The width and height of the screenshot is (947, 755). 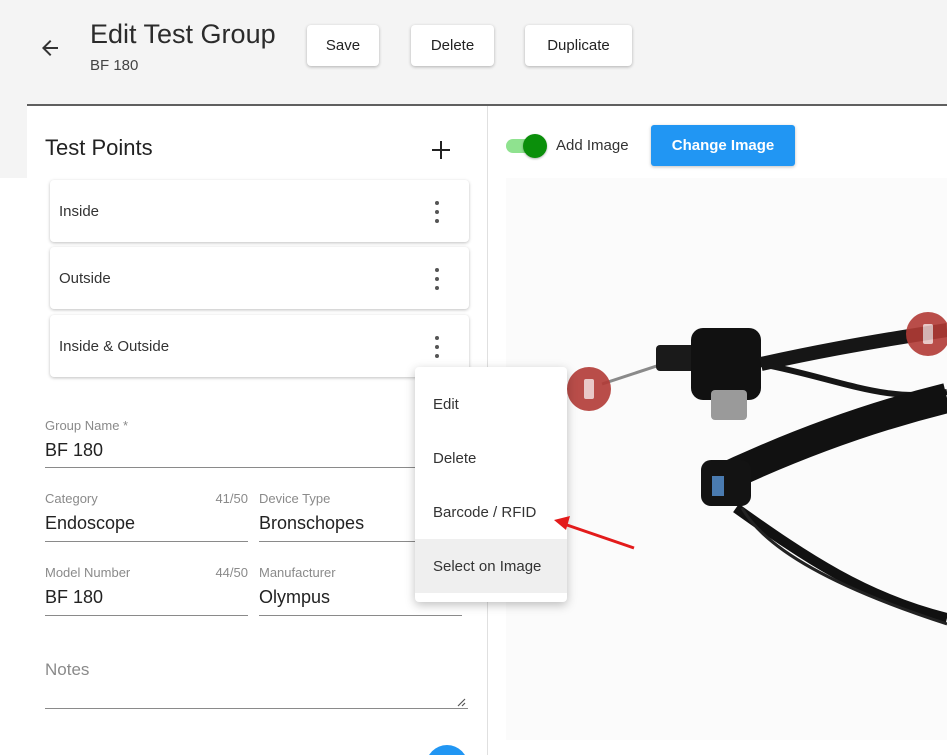 What do you see at coordinates (312, 523) in the screenshot?
I see `device-type-value: Bronschopes` at bounding box center [312, 523].